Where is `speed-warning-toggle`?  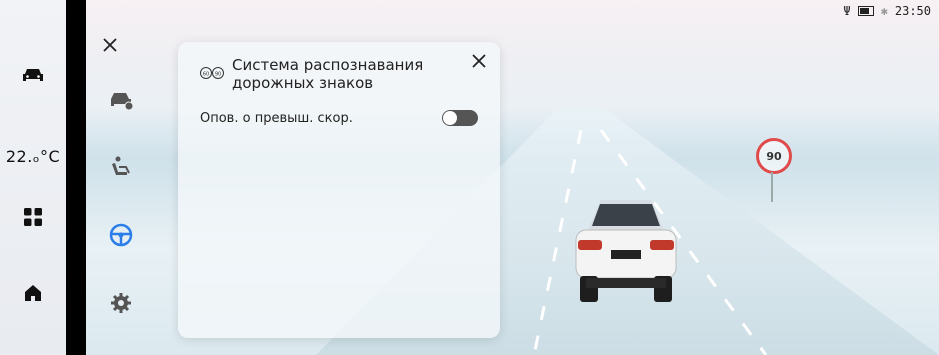 speed-warning-toggle is located at coordinates (460, 118).